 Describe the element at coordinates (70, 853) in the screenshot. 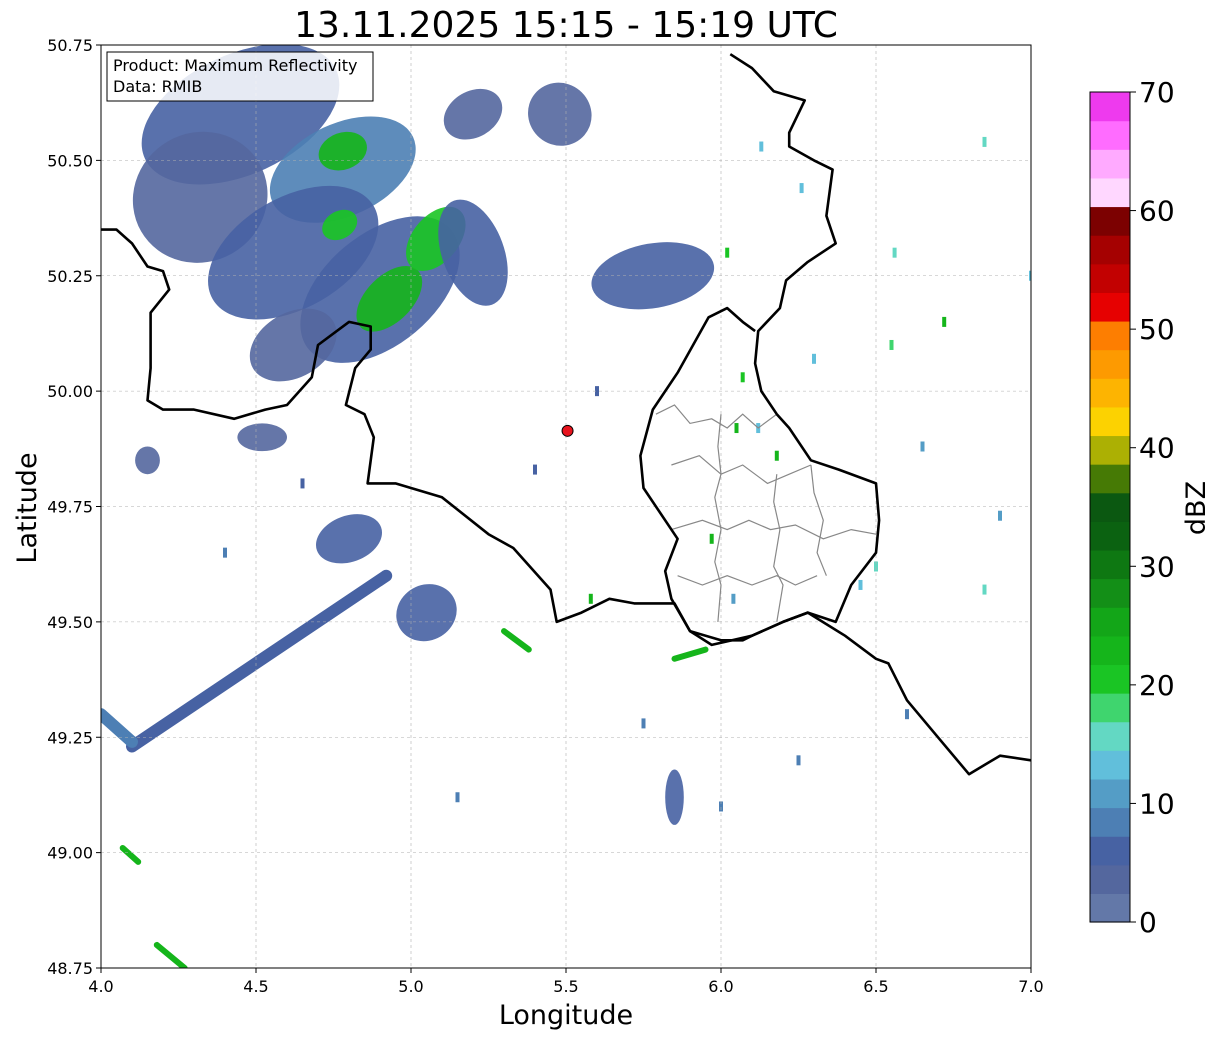

I see `y-tick-label: 49.00` at that location.